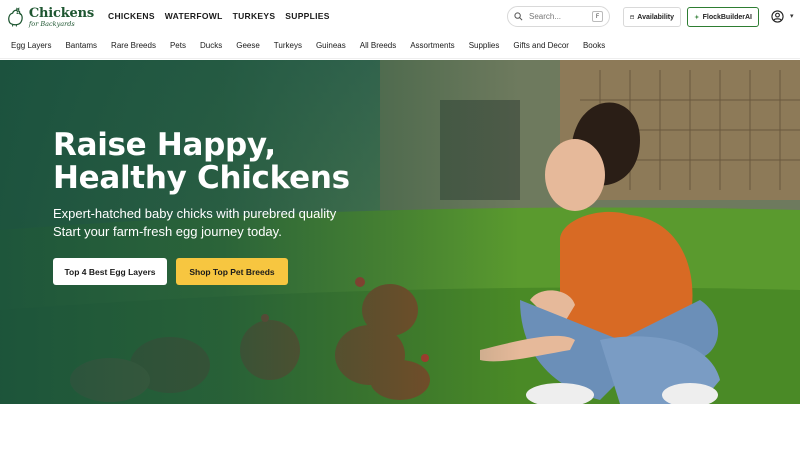 This screenshot has height=450, width=800. What do you see at coordinates (51, 23) in the screenshot?
I see `brand-tagline: for Backyards` at bounding box center [51, 23].